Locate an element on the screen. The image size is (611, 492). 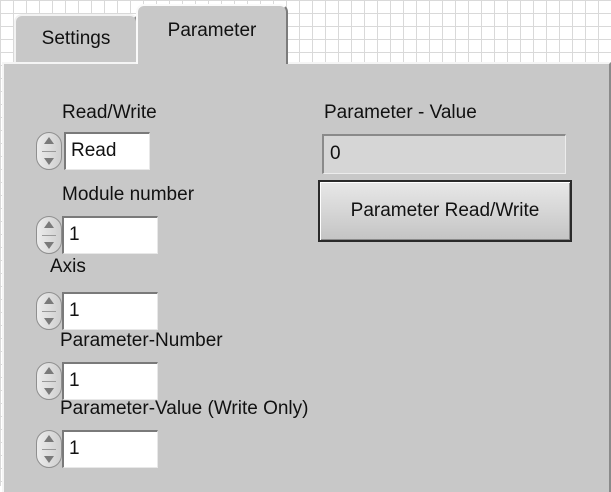
parameter-value-write-label: Parameter-Value (Write Only) is located at coordinates (184, 408).